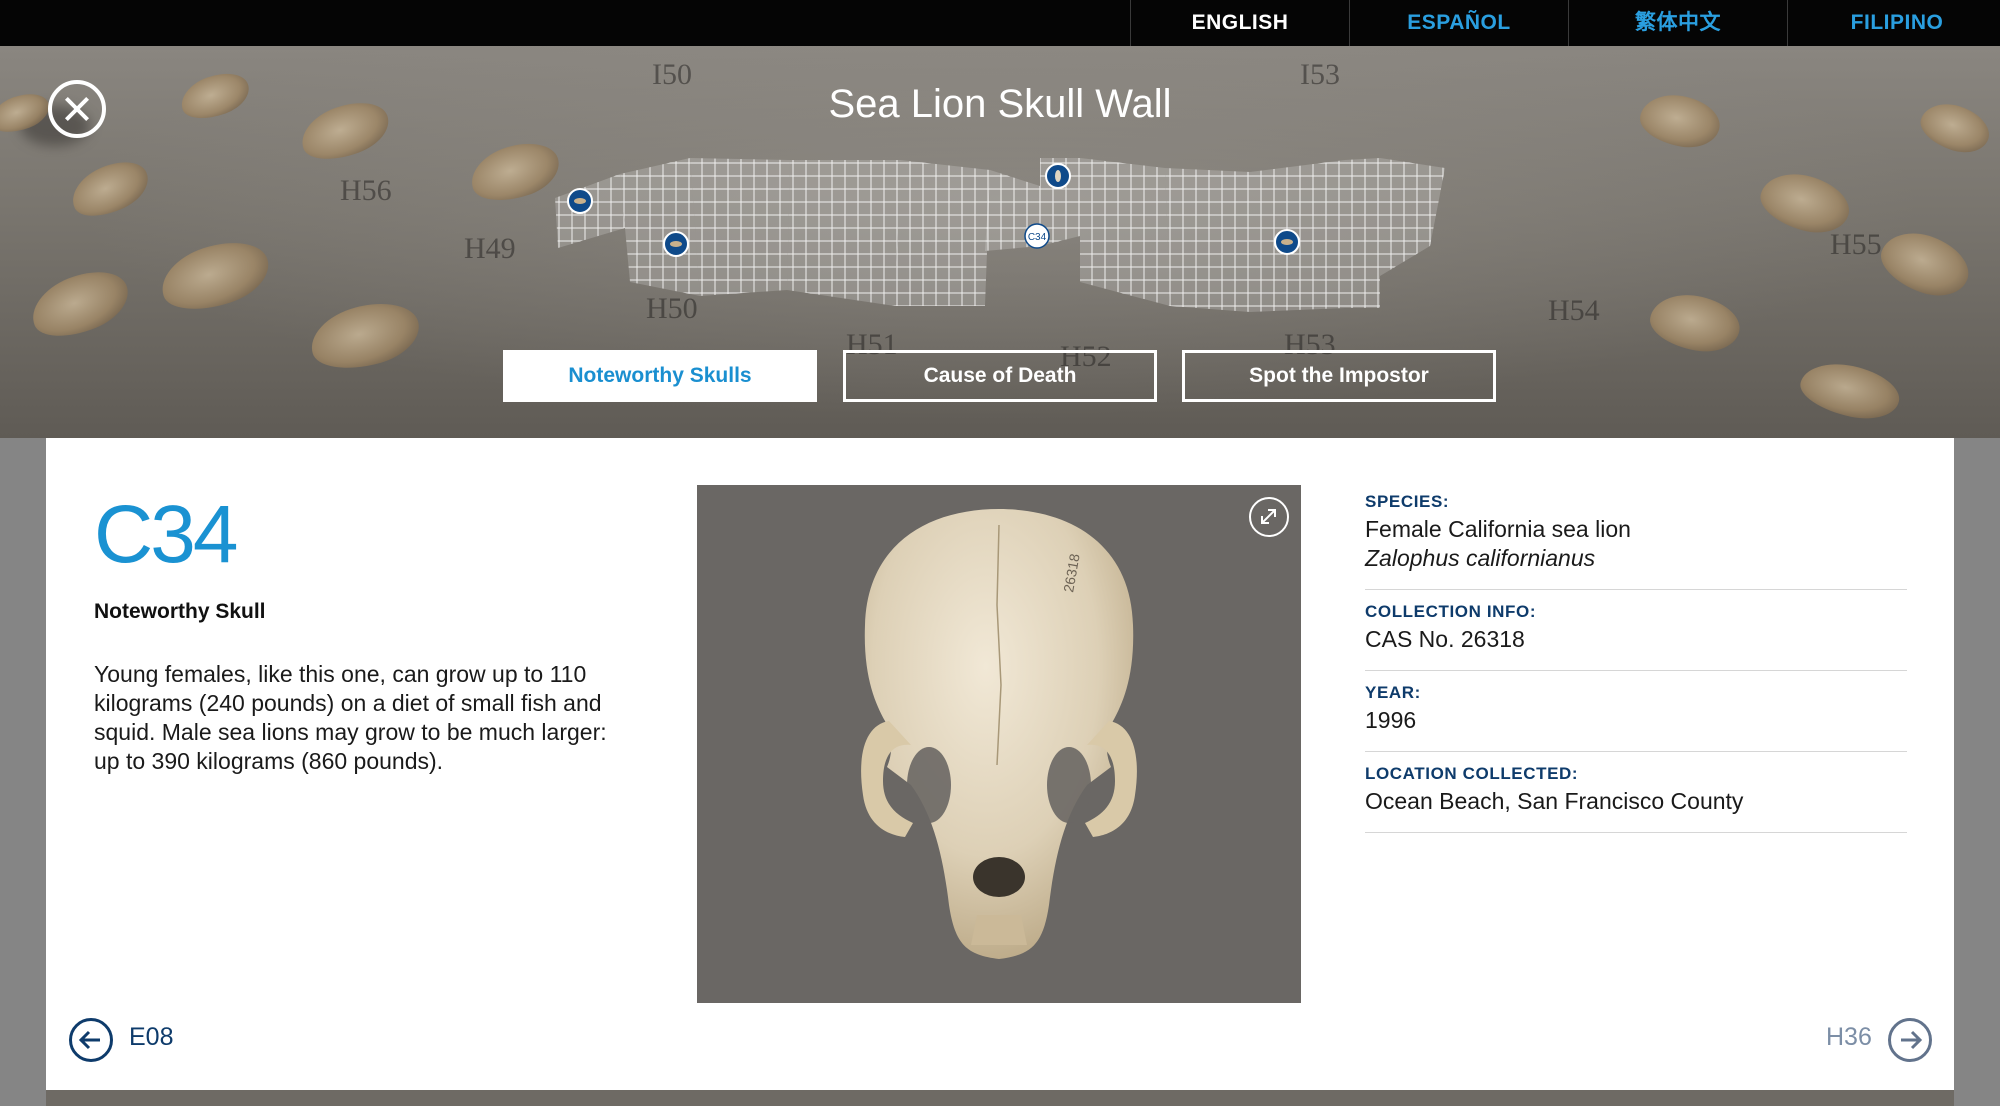 The width and height of the screenshot is (2000, 1106). I want to click on tab-noteworthy-skulls: Noteworthy Skulls, so click(660, 376).